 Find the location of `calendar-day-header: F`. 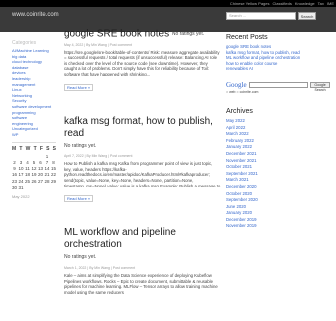

calendar-day-header: F is located at coordinates (41, 148).